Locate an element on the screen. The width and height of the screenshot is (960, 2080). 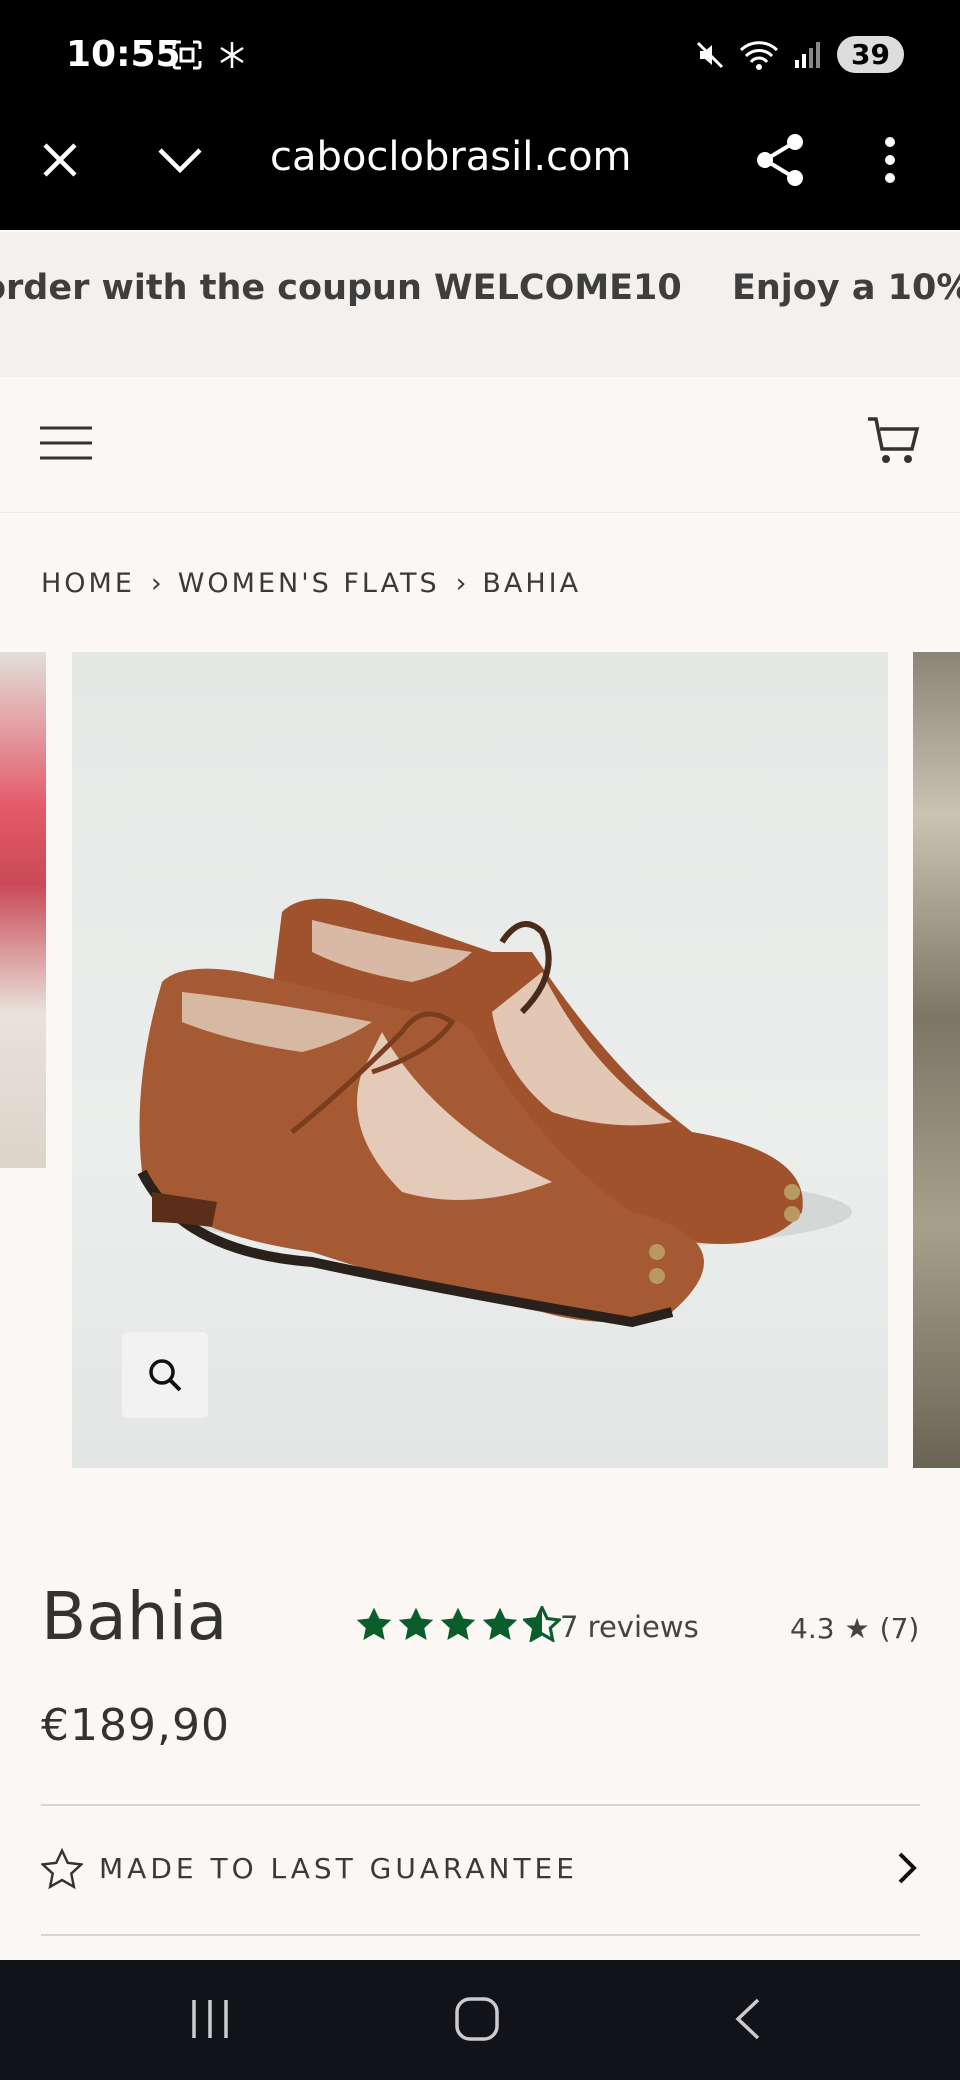
star-half-icon is located at coordinates (542, 1624).